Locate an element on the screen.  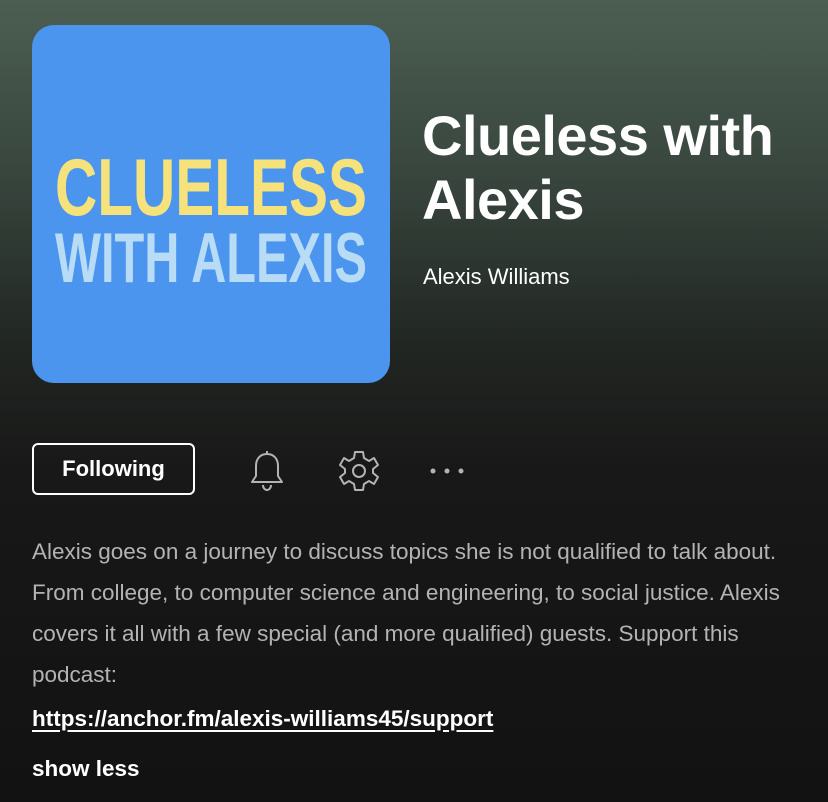
podcast-author: Alexis Williams is located at coordinates (496, 277).